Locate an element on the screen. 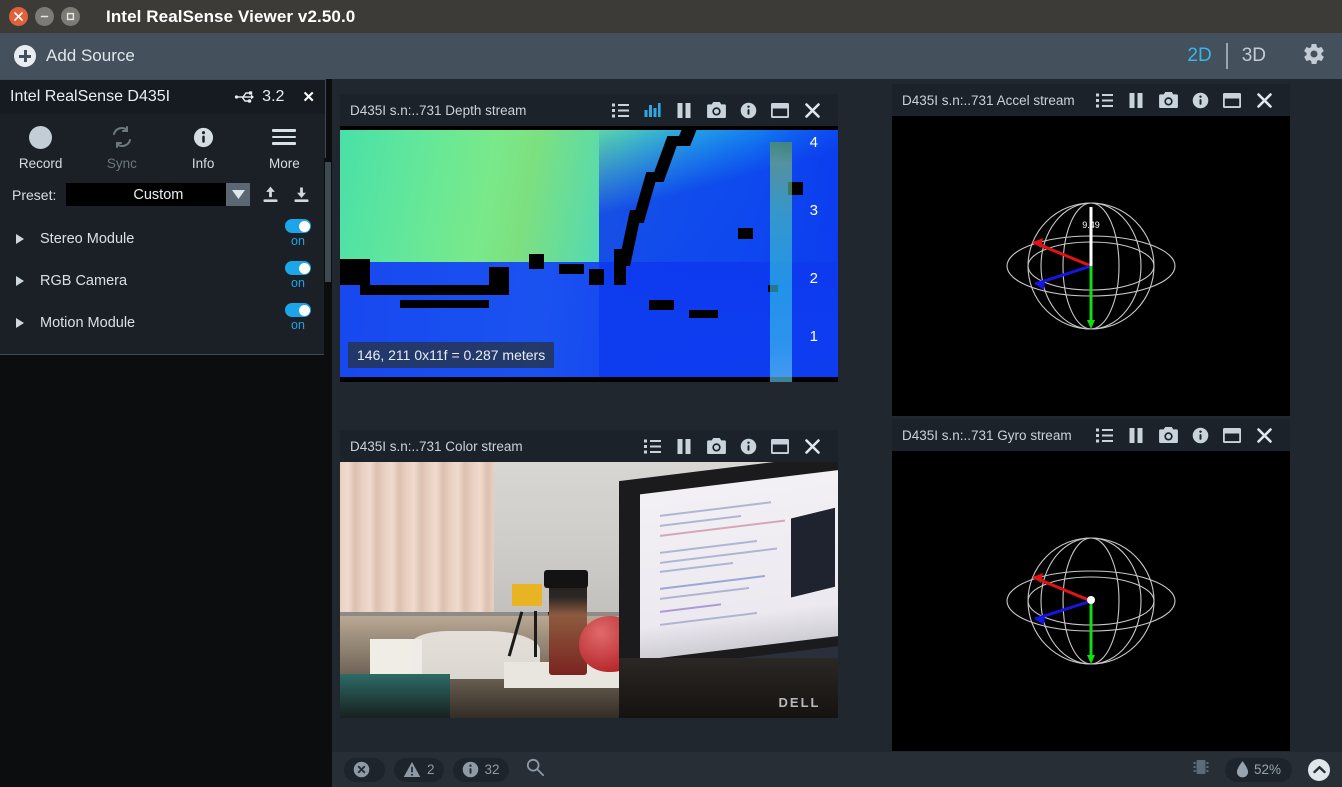 The width and height of the screenshot is (1342, 787). hamburger-menu-icon is located at coordinates (284, 137).